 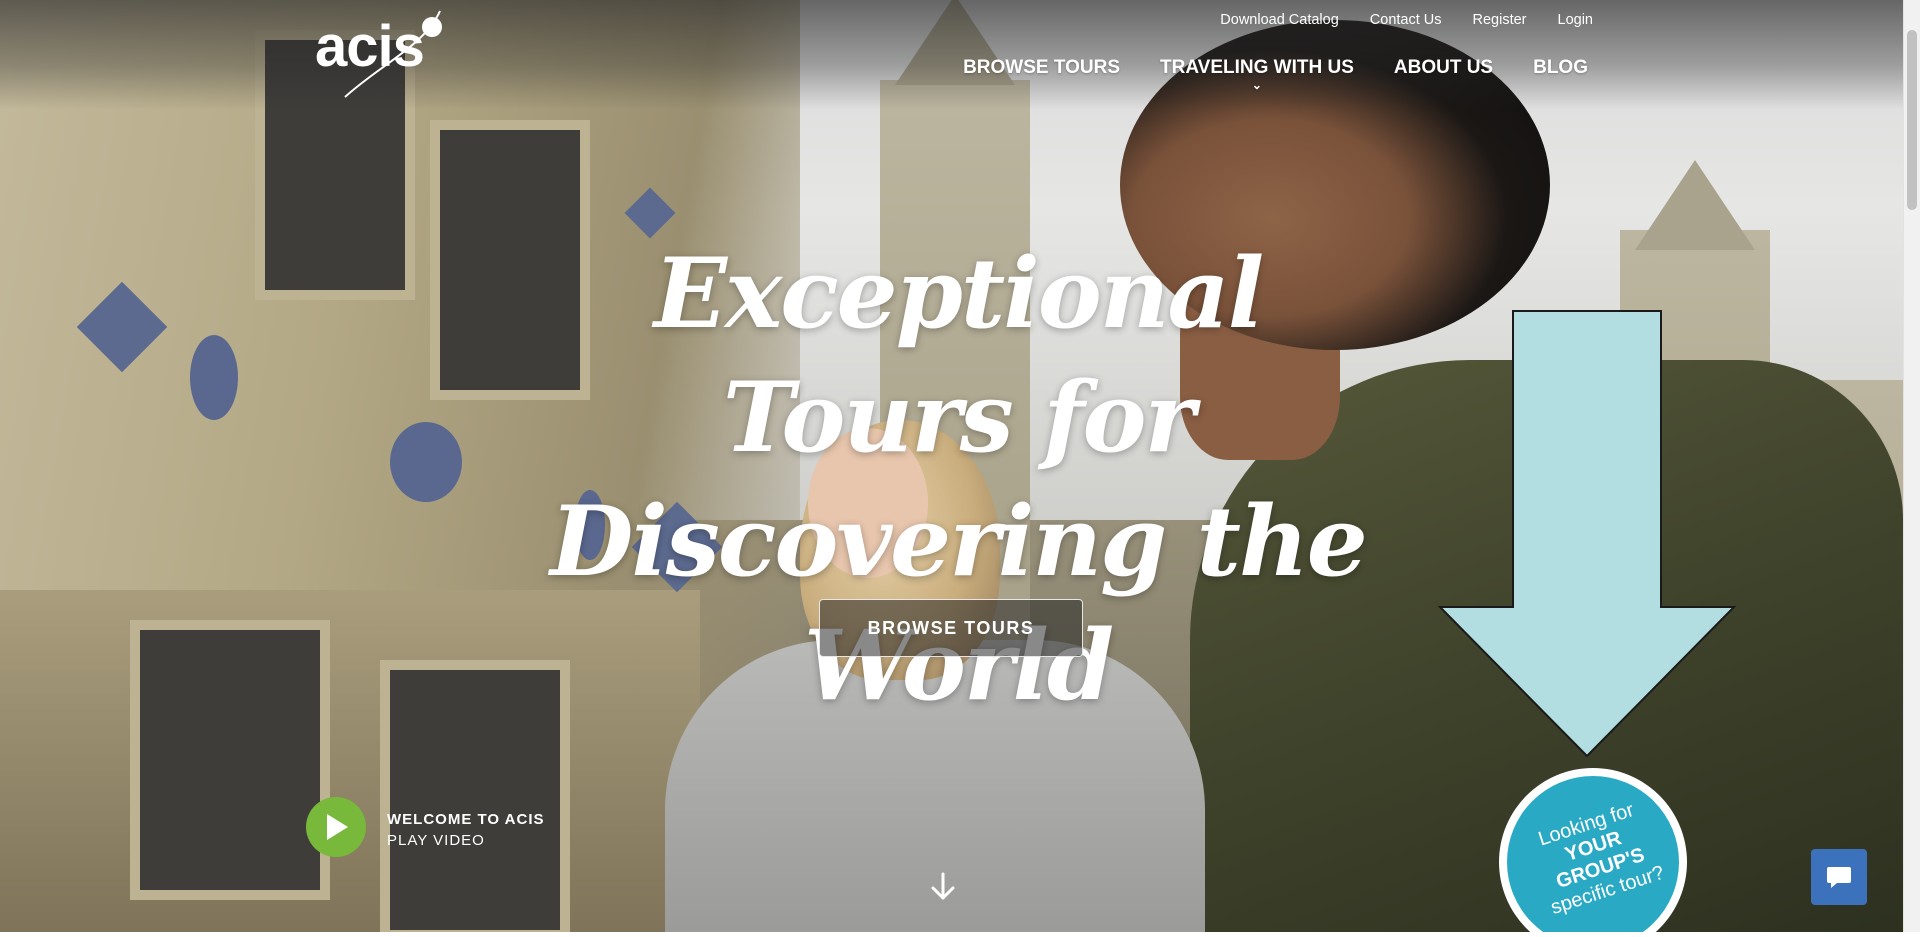 I want to click on contact-us-link: Contact Us, so click(x=1406, y=20).